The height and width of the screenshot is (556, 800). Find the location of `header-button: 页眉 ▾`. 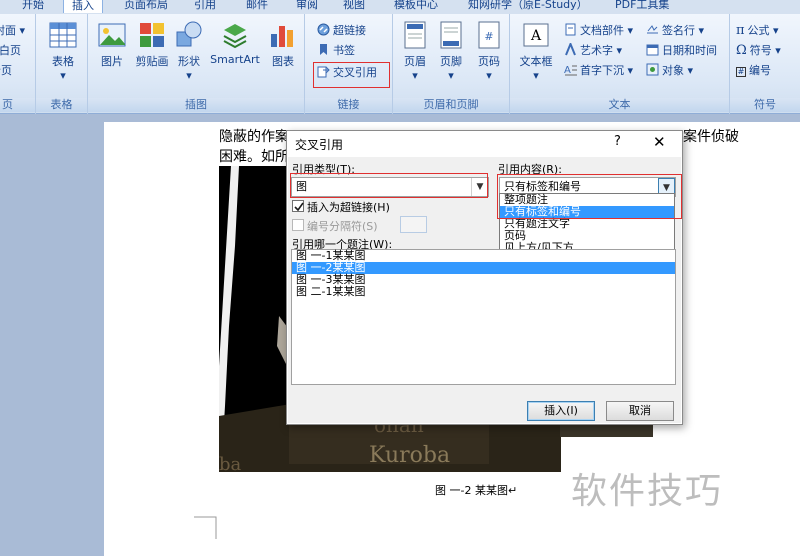

header-button: 页眉 ▾ is located at coordinates (415, 51).